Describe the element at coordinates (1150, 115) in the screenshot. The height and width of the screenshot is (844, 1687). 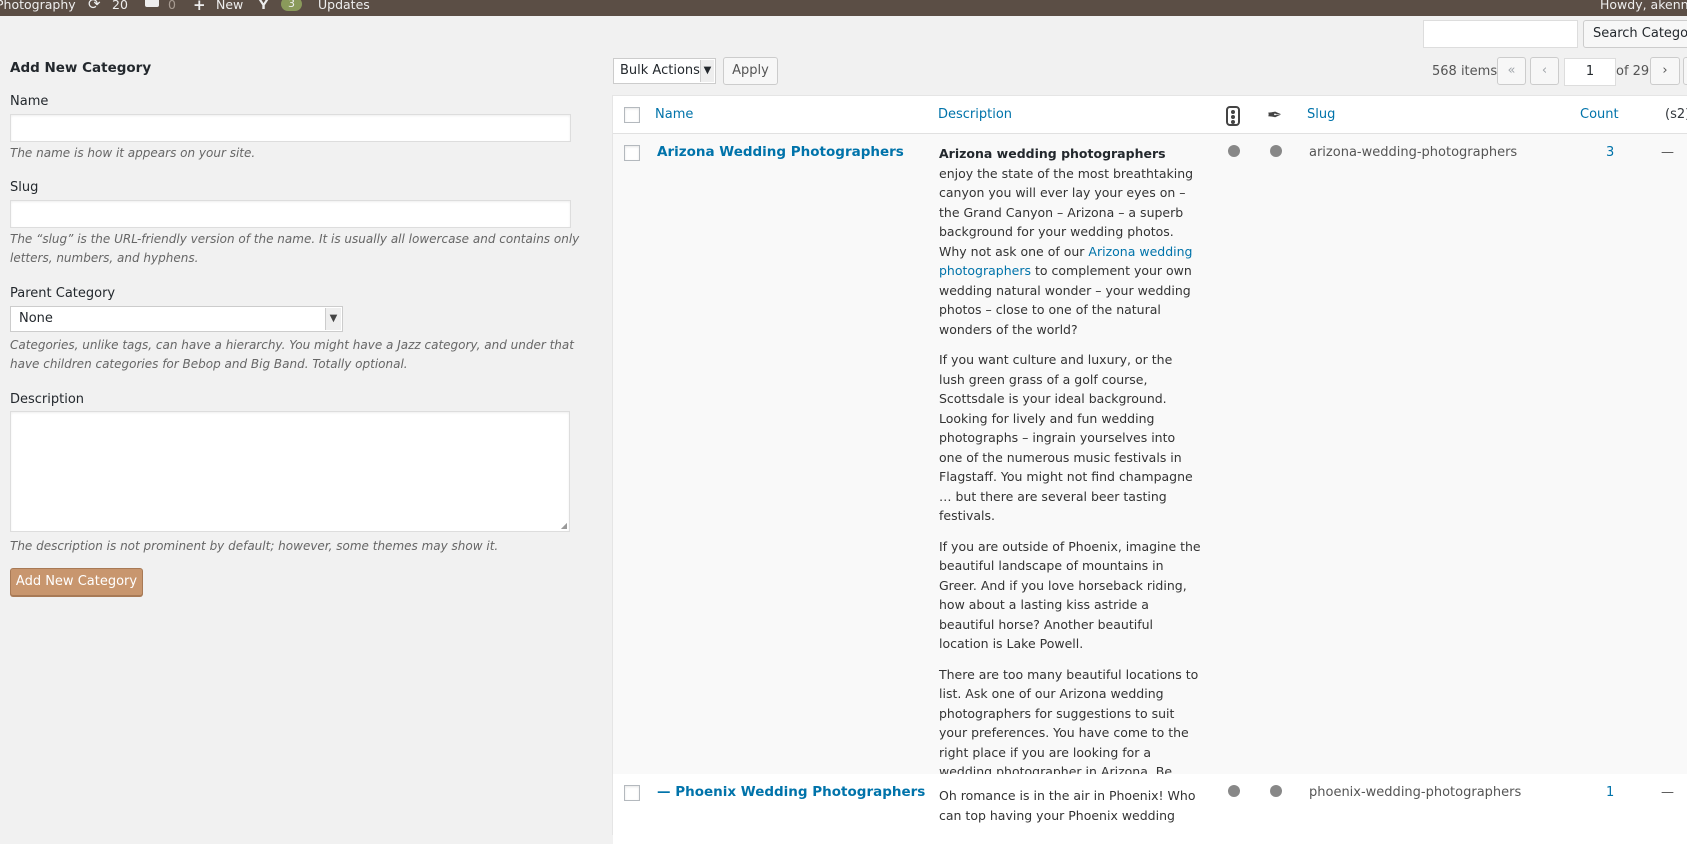
I see `table-header: Name Description ✒ Slug Count (s2)` at that location.